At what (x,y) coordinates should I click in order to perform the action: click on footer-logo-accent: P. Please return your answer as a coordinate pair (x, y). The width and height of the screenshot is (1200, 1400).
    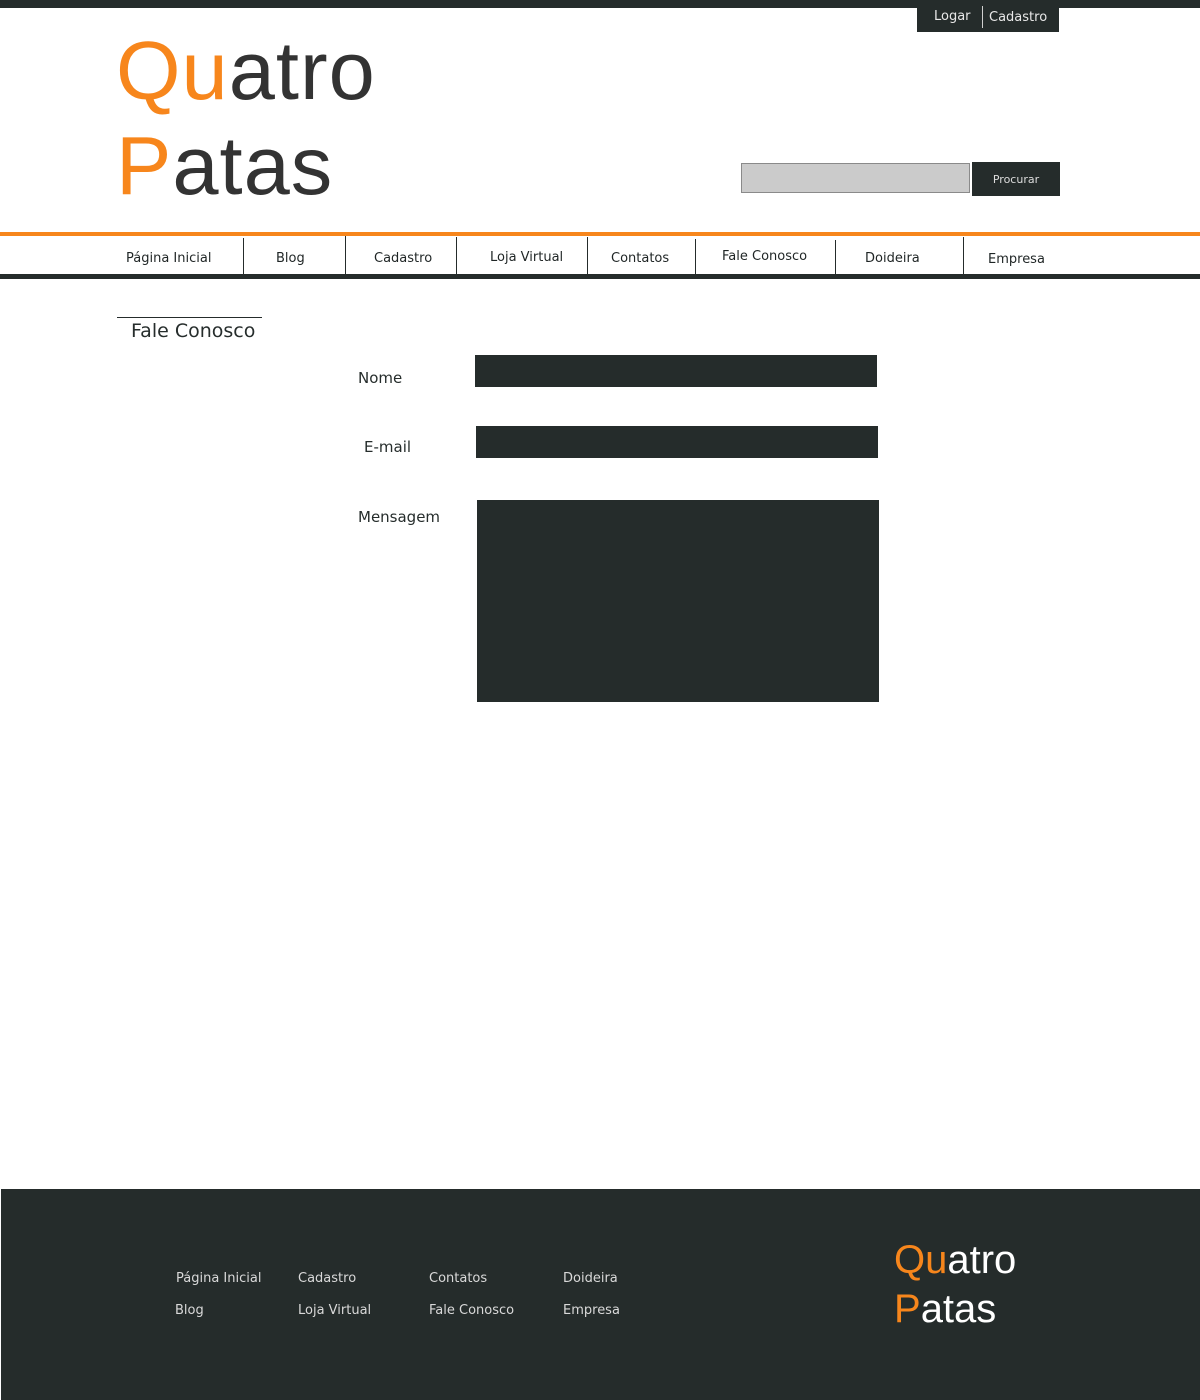
    Looking at the image, I should click on (907, 1309).